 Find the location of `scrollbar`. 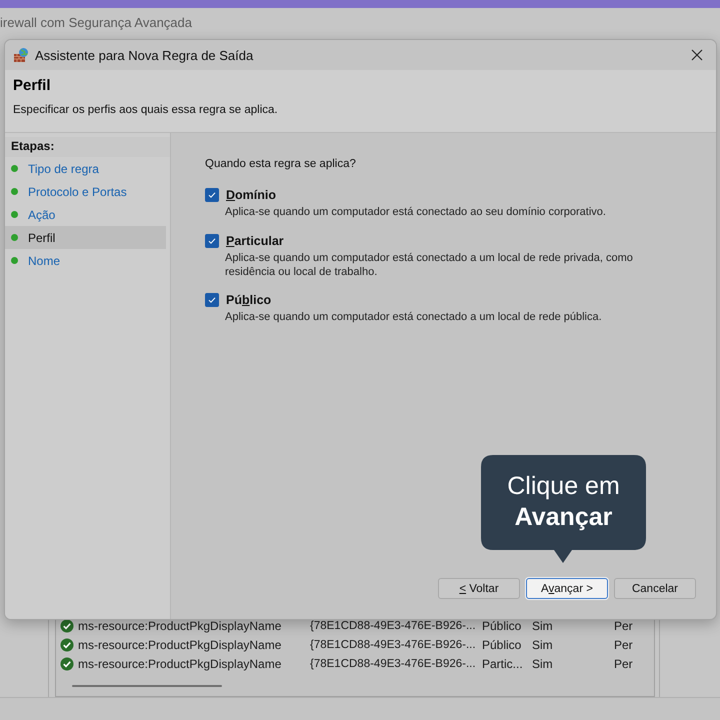

scrollbar is located at coordinates (147, 686).